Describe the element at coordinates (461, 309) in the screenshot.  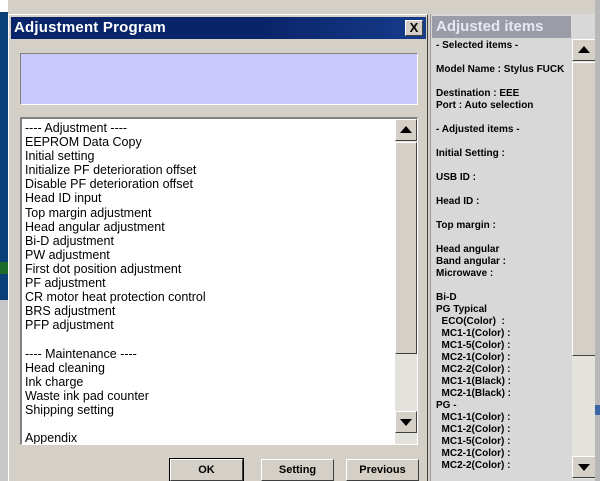
I see `panel-line: PG Typical` at that location.